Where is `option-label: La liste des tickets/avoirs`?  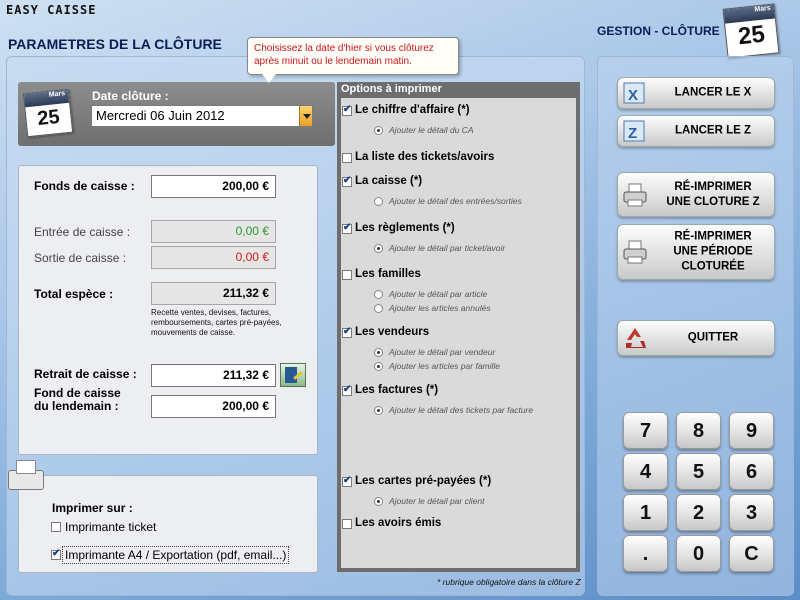
option-label: La liste des tickets/avoirs is located at coordinates (424, 157).